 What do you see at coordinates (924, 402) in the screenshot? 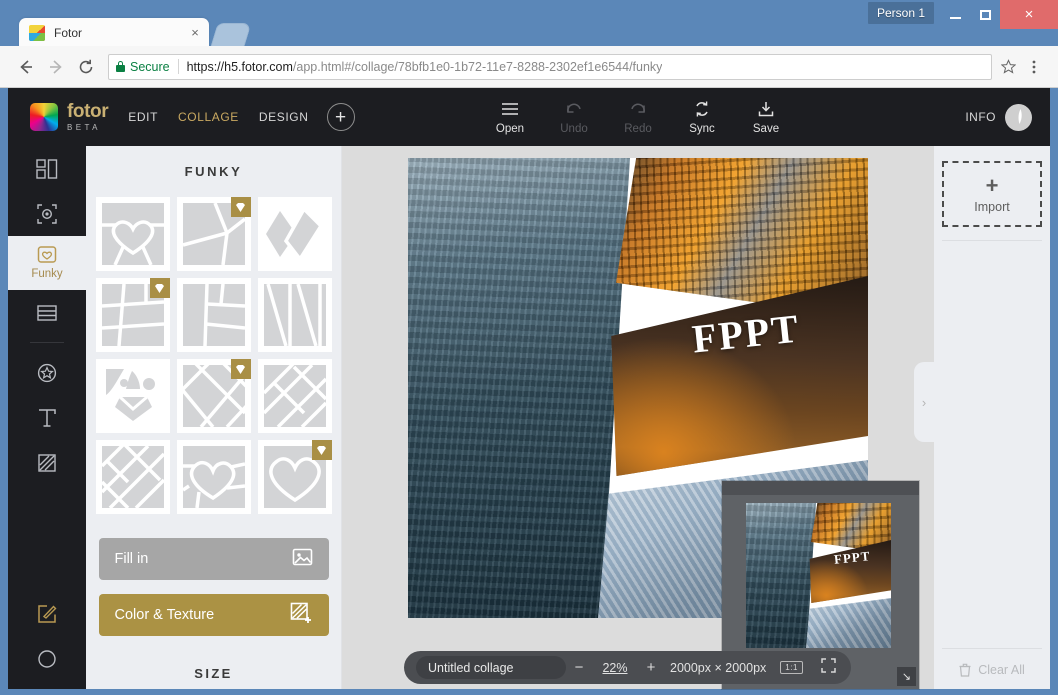
I see `panel-collapse-handle: ›` at bounding box center [924, 402].